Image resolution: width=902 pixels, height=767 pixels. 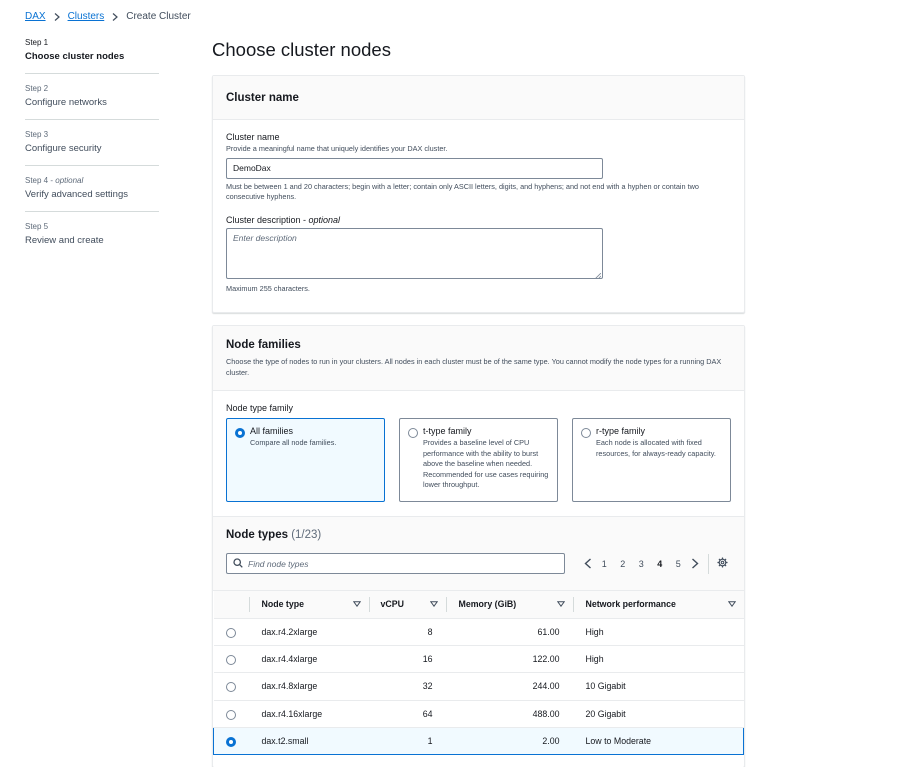 What do you see at coordinates (308, 741) in the screenshot?
I see `node-type-cell: dax.t2.small` at bounding box center [308, 741].